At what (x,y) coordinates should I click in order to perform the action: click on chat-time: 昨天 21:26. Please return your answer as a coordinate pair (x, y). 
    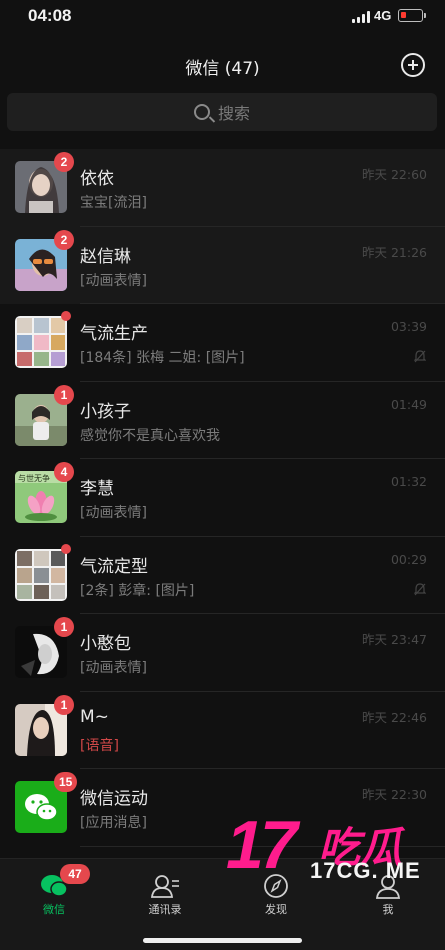
    Looking at the image, I should click on (394, 252).